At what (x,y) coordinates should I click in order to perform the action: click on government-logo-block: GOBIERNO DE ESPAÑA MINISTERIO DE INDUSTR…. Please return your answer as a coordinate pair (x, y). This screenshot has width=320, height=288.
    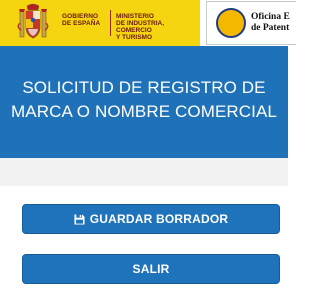
    Looking at the image, I should click on (100, 23).